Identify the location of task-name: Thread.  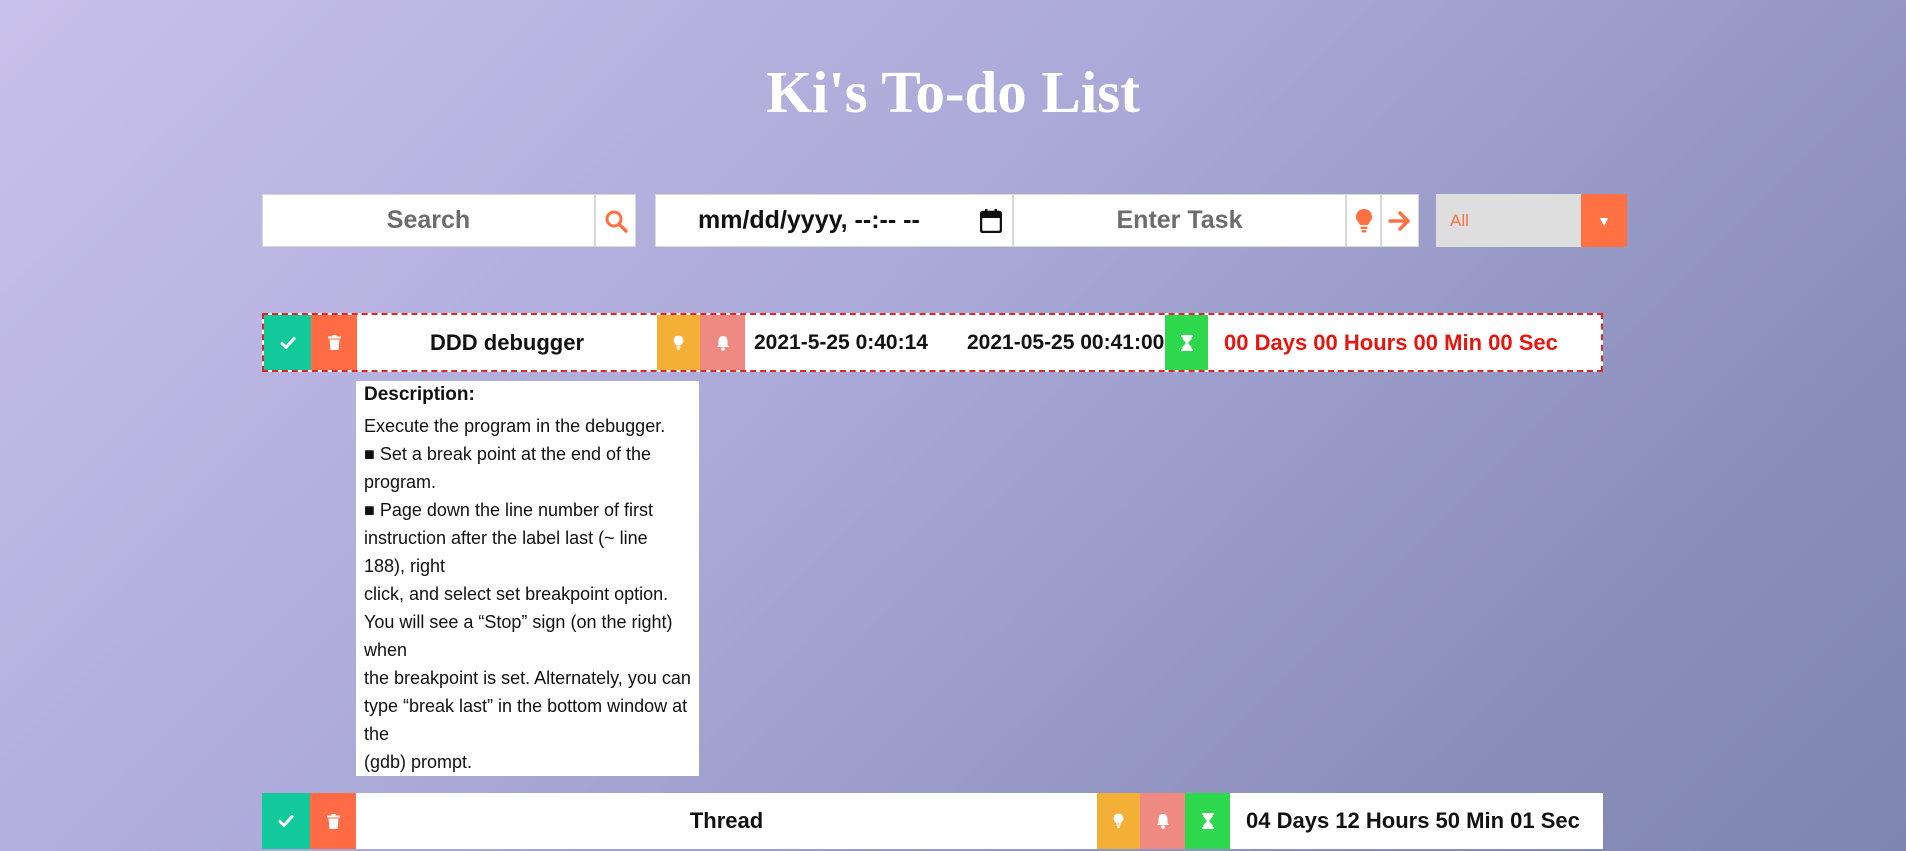
(726, 821).